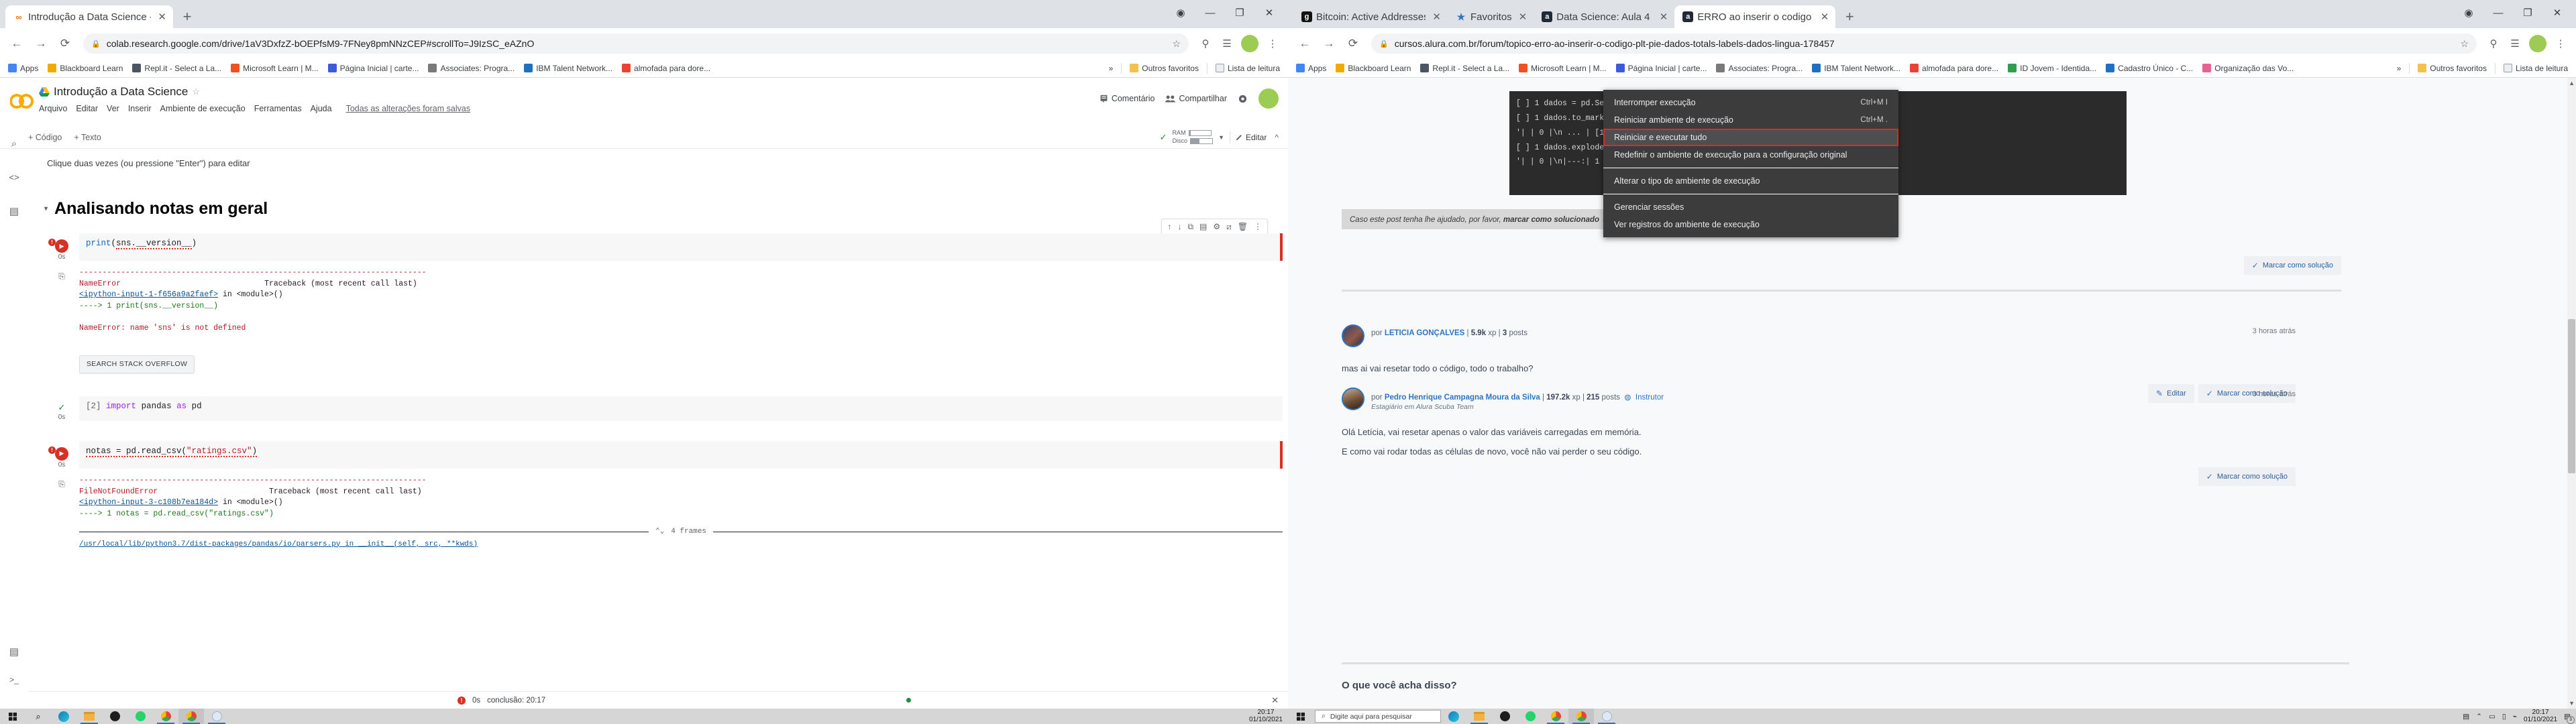  Describe the element at coordinates (1243, 227) in the screenshot. I see `delete-icon: 🗑` at that location.